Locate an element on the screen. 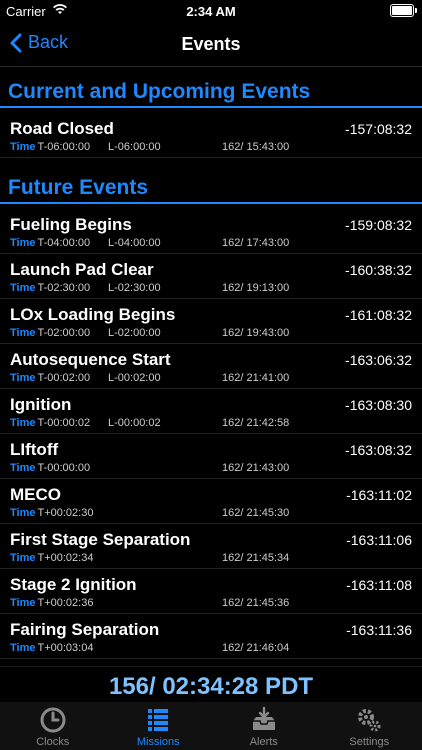 The image size is (422, 750). status-bar: Carrier 2:34 AM is located at coordinates (211, 11).